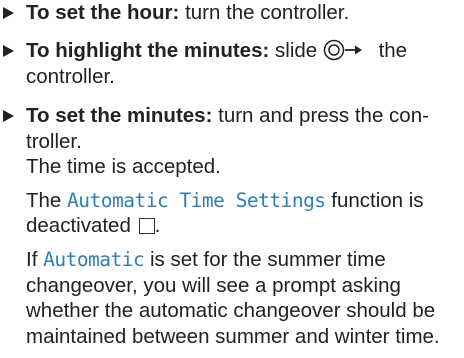 Image resolution: width=464 pixels, height=358 pixels. What do you see at coordinates (342, 50) in the screenshot?
I see `controller-slide-right-icon` at bounding box center [342, 50].